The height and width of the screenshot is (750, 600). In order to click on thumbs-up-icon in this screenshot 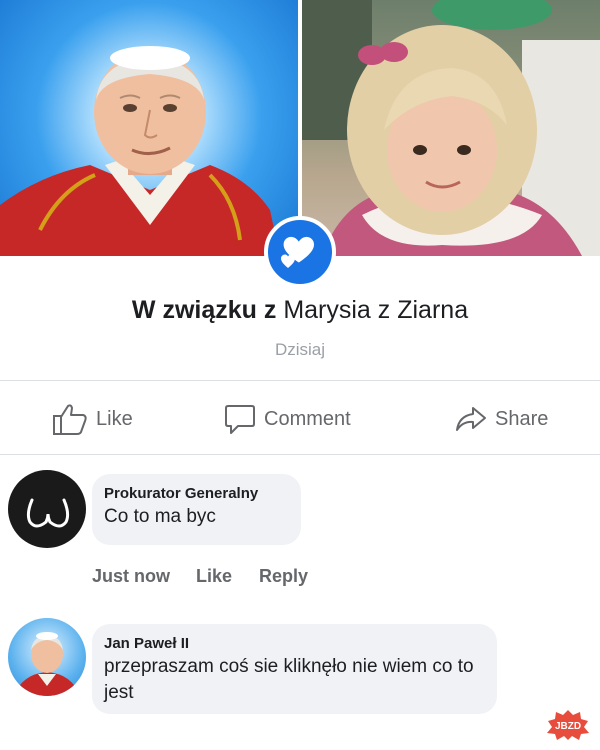, I will do `click(70, 419)`.